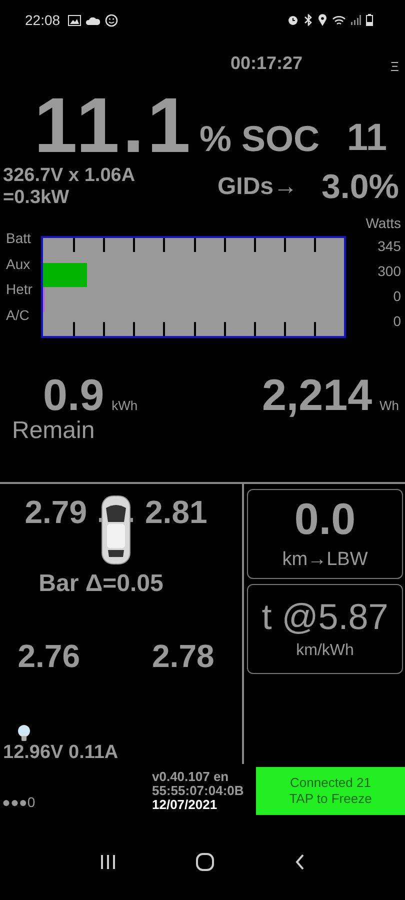 This screenshot has width=405, height=900. I want to click on remain-label: Remain, so click(53, 432).